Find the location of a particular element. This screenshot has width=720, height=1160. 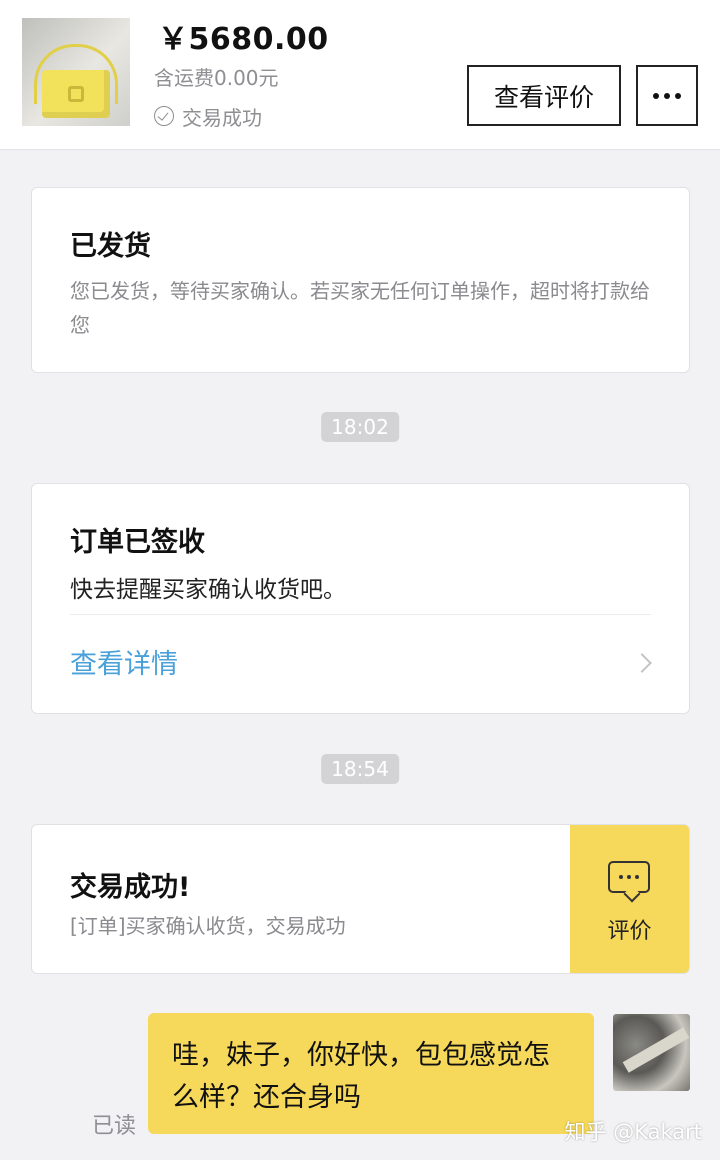

signed-body: 快去提醒买家确认收货吧。 is located at coordinates (208, 590).